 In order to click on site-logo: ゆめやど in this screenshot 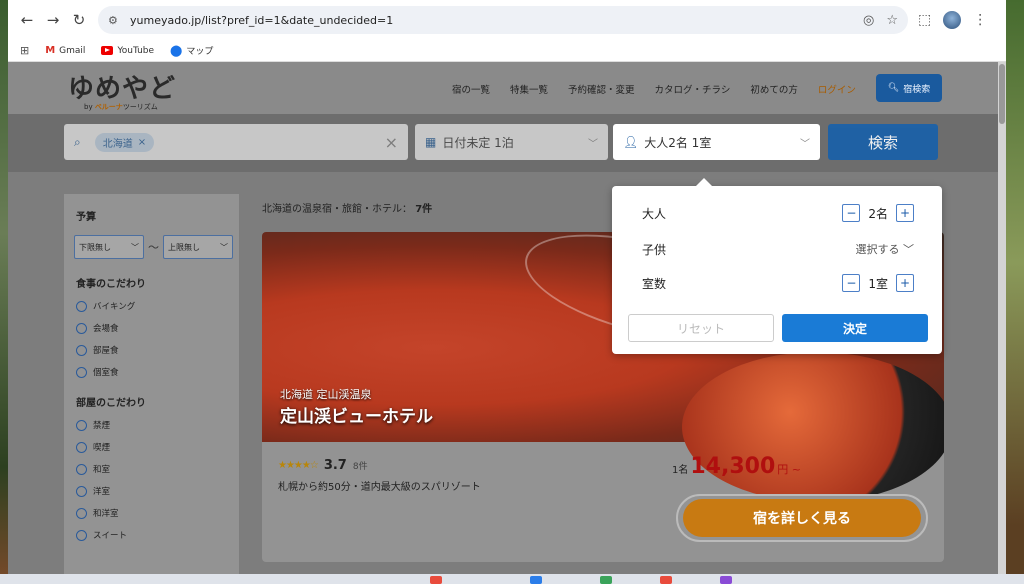, I will do `click(122, 86)`.